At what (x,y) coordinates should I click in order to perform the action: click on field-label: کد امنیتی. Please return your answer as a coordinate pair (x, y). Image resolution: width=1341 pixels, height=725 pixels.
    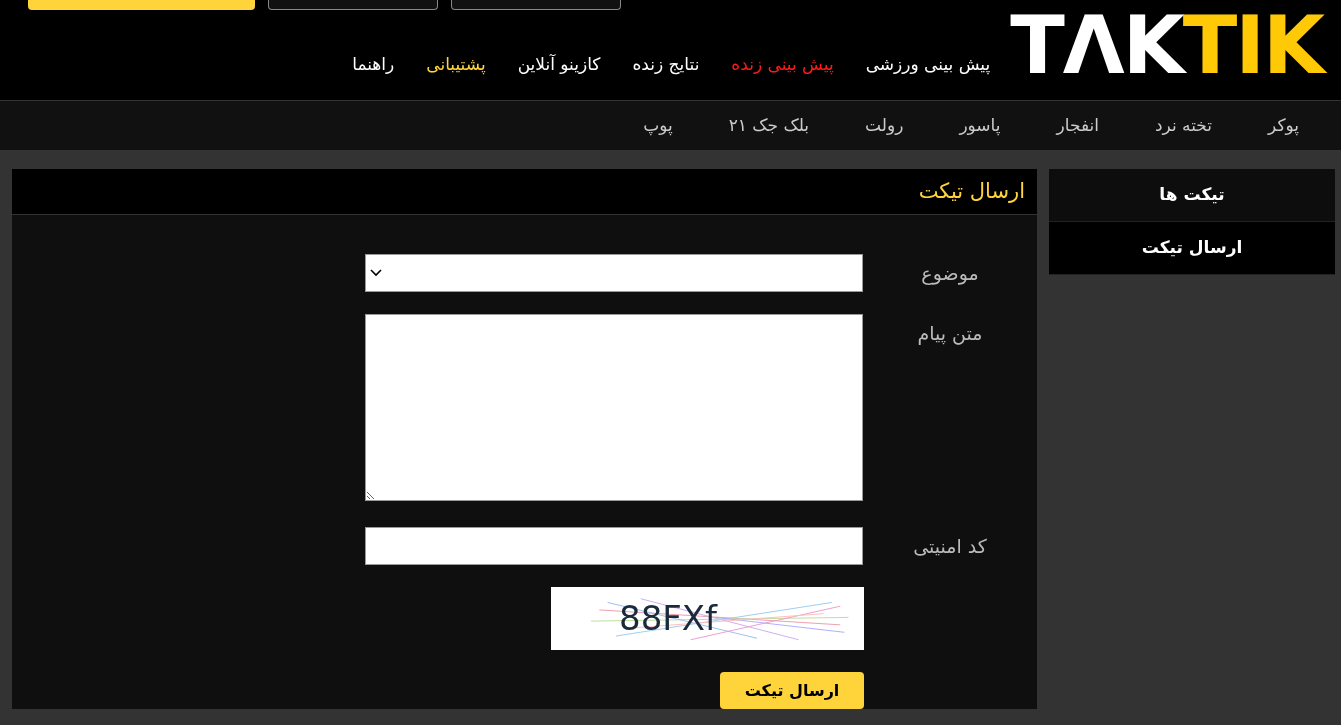
    Looking at the image, I should click on (950, 546).